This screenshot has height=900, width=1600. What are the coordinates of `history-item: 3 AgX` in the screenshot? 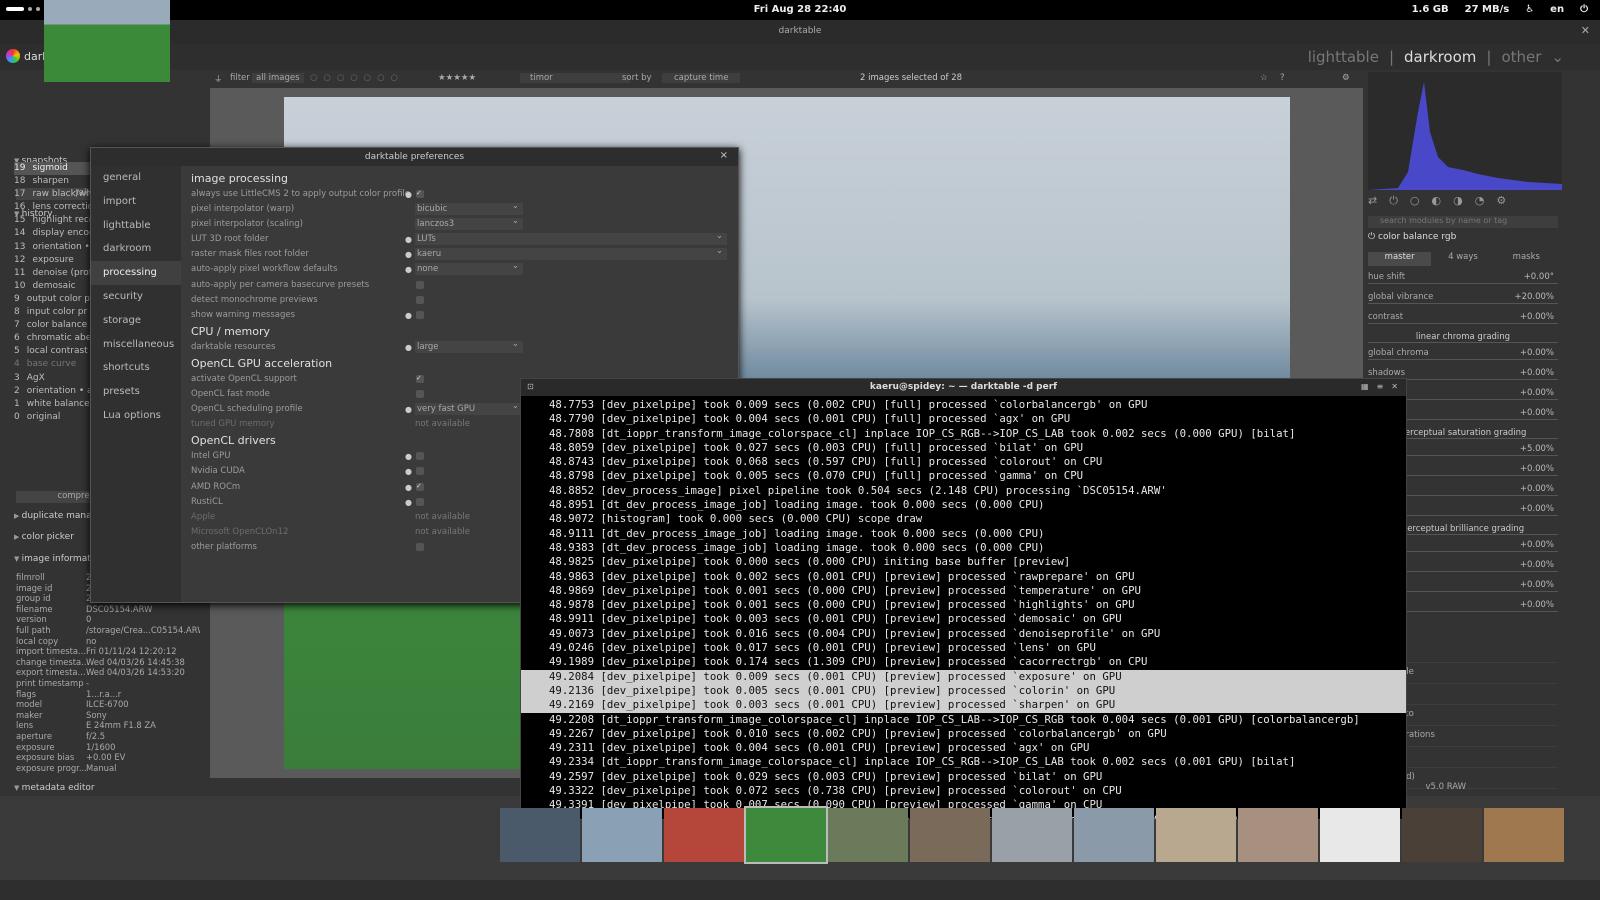 It's located at (54, 378).